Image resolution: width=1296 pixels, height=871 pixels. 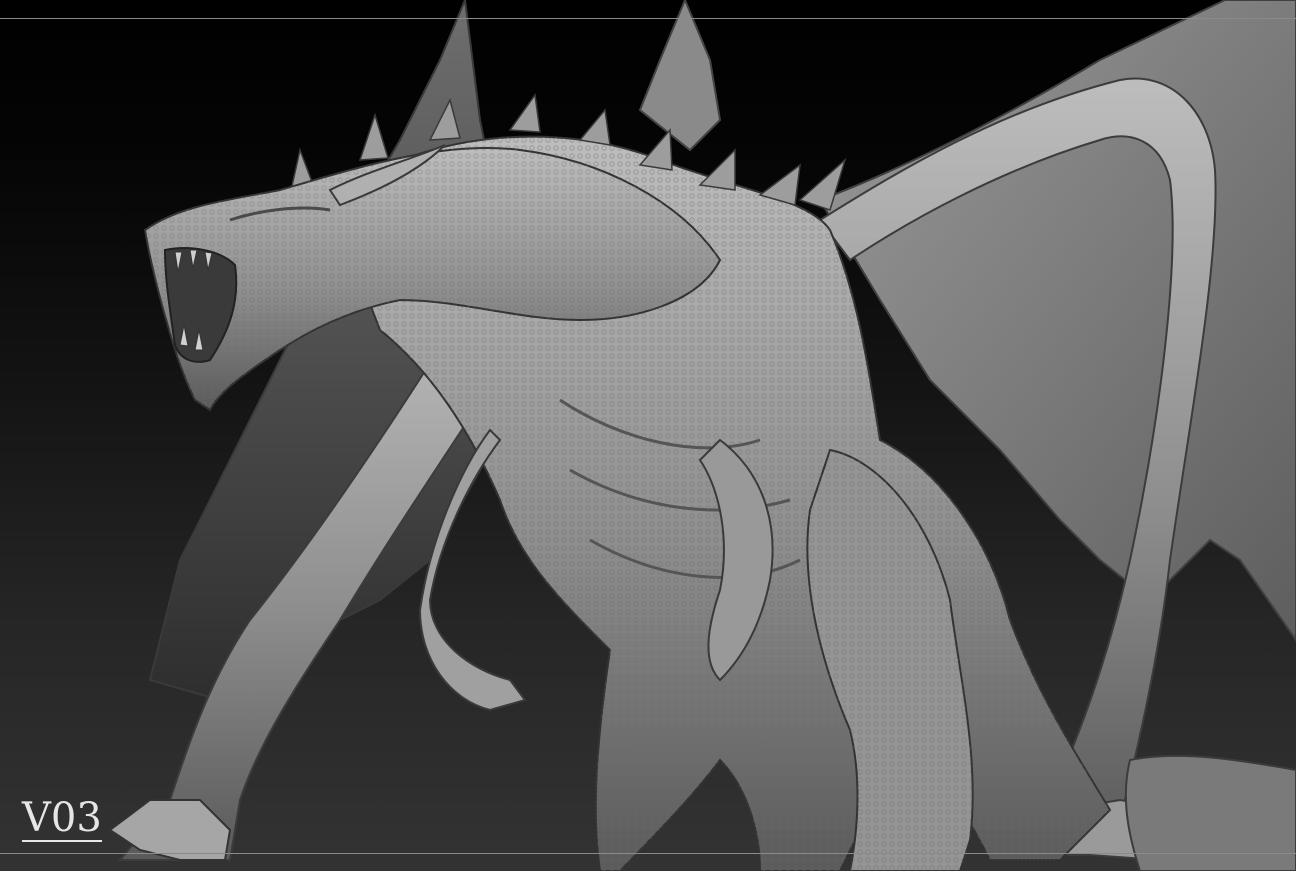 I want to click on version-label: V03, so click(x=62, y=818).